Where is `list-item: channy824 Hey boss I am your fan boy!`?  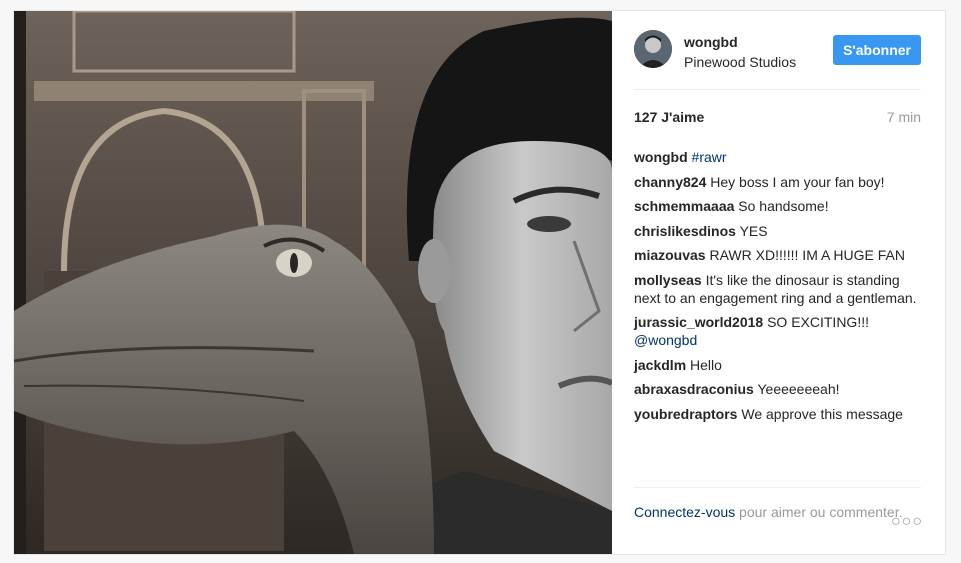
list-item: channy824 Hey boss I am your fan boy! is located at coordinates (779, 182).